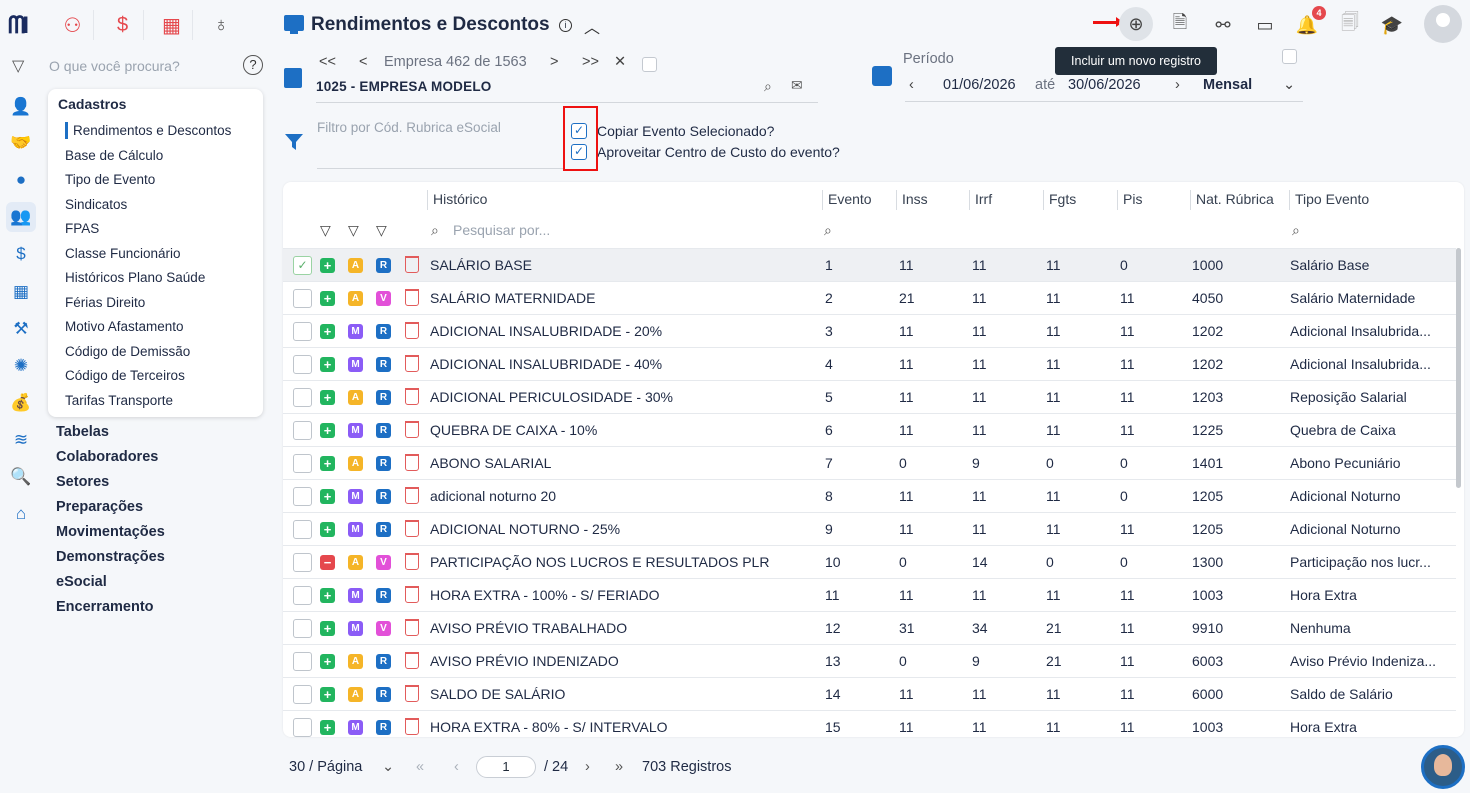  What do you see at coordinates (590, 62) in the screenshot?
I see `last-company-button: >>` at bounding box center [590, 62].